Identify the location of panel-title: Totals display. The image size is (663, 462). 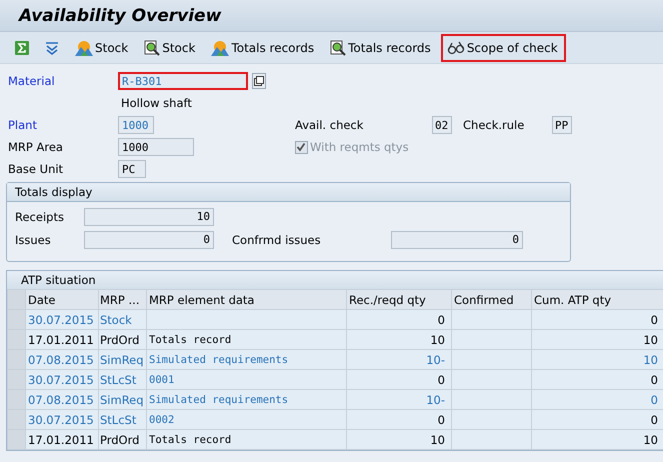
(53, 192).